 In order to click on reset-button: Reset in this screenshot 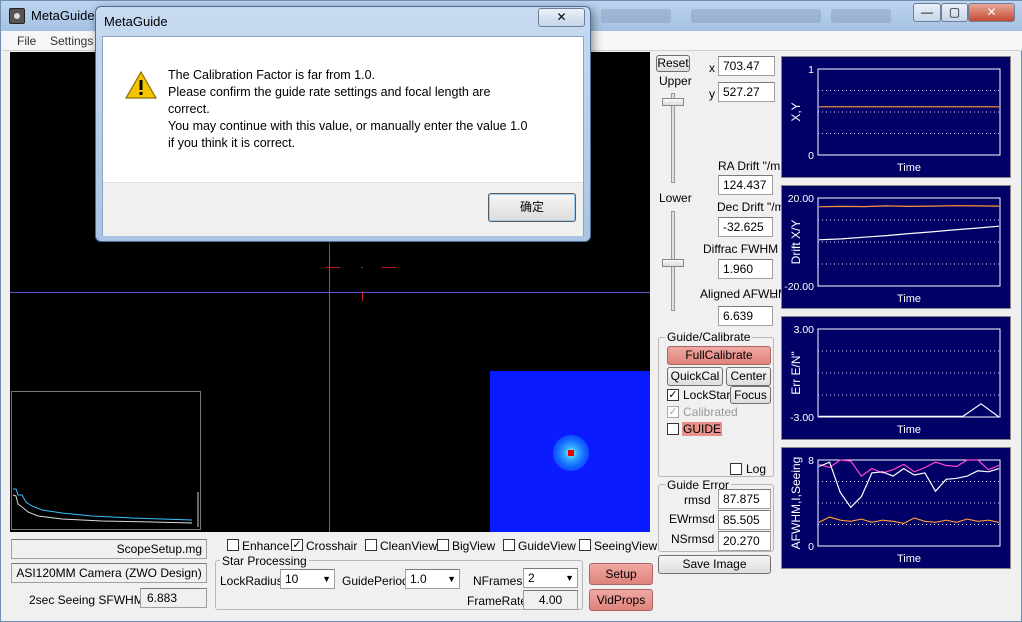, I will do `click(673, 63)`.